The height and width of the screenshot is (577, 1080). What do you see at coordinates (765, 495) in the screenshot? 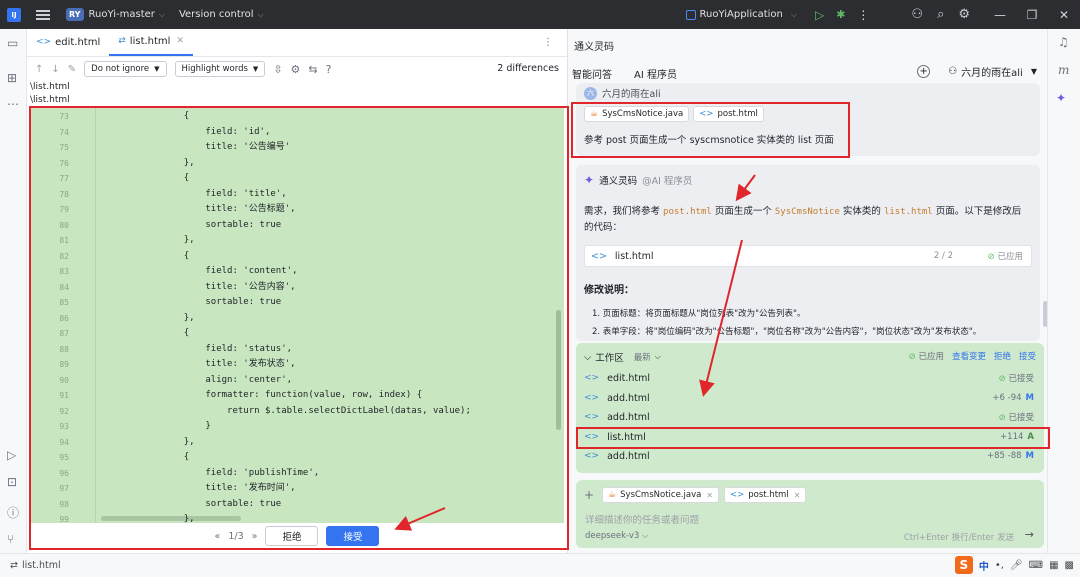
I see `context-chip-html: <> post.html ✕` at bounding box center [765, 495].